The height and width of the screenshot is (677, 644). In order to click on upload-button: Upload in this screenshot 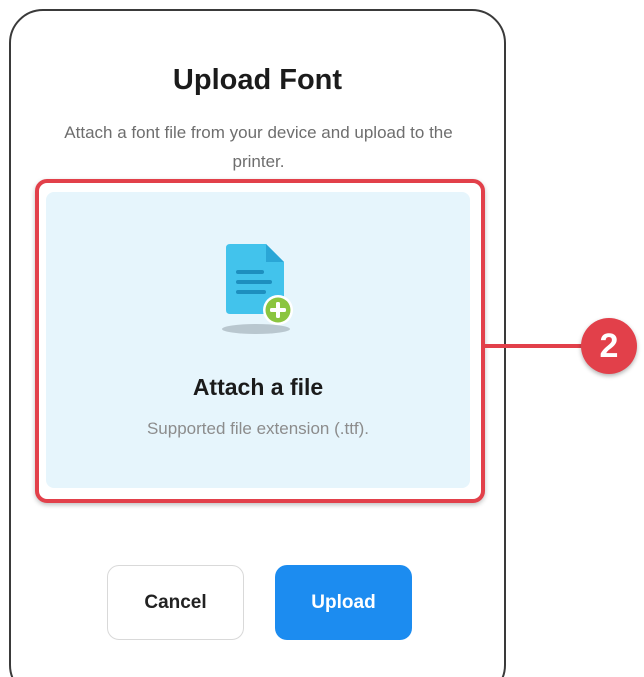, I will do `click(343, 602)`.